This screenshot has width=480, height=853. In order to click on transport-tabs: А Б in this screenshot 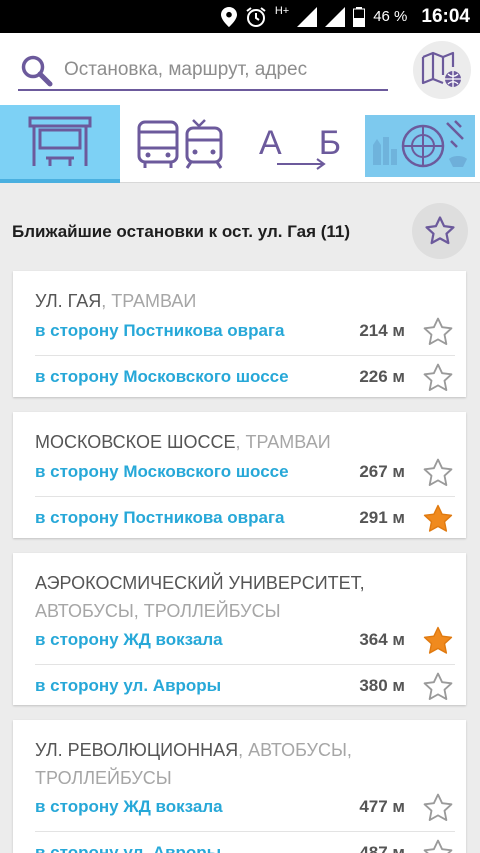, I will do `click(240, 144)`.